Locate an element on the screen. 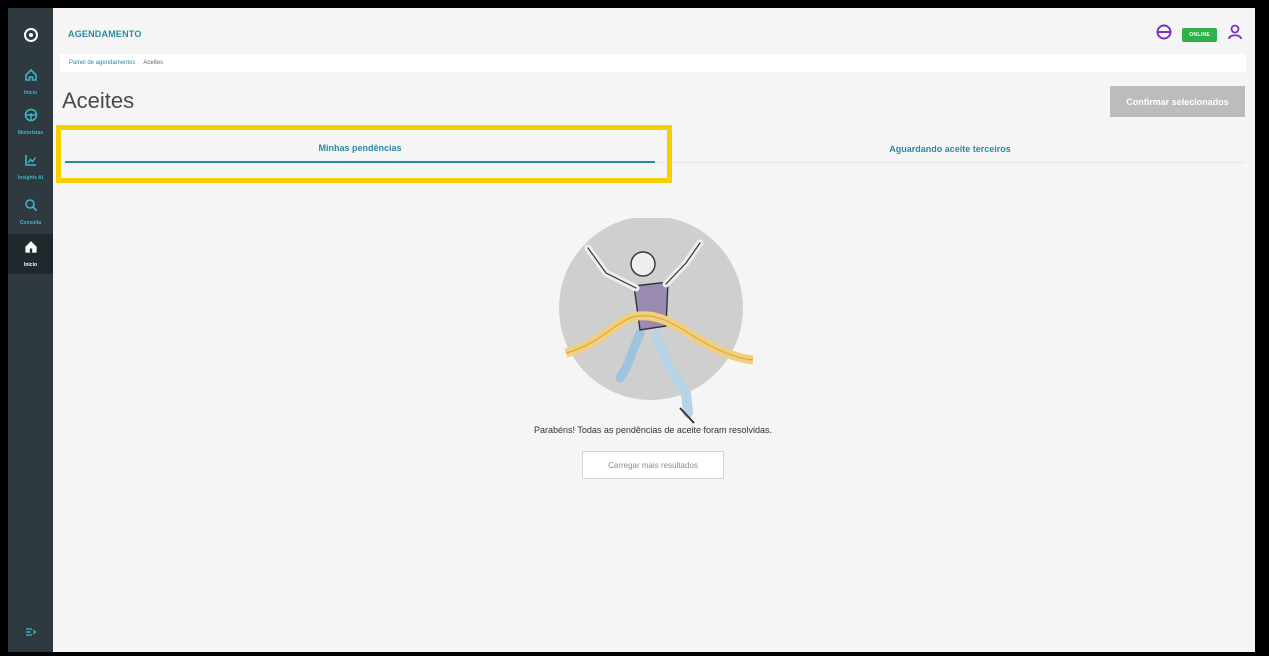 Image resolution: width=1269 pixels, height=656 pixels. sidebar-item-consulta: Consulta is located at coordinates (30, 218).